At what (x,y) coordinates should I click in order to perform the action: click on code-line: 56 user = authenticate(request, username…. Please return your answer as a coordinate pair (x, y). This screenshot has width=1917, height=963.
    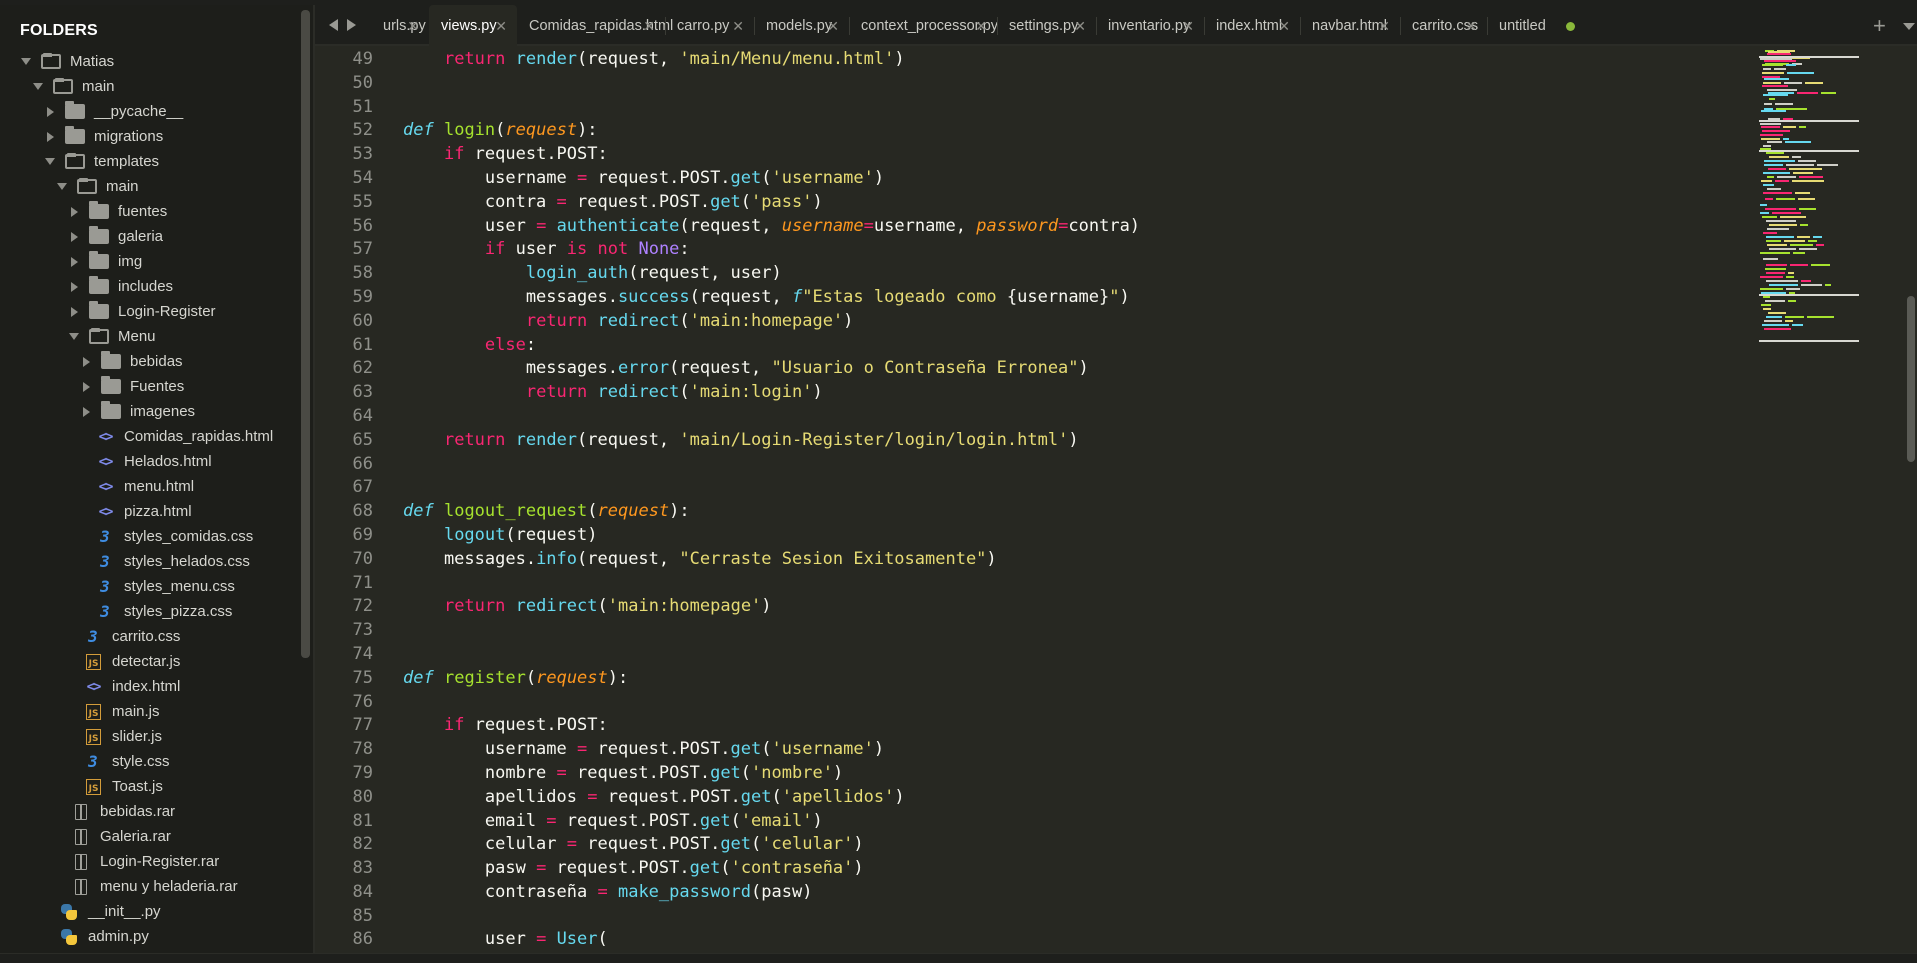
    Looking at the image, I should click on (1035, 227).